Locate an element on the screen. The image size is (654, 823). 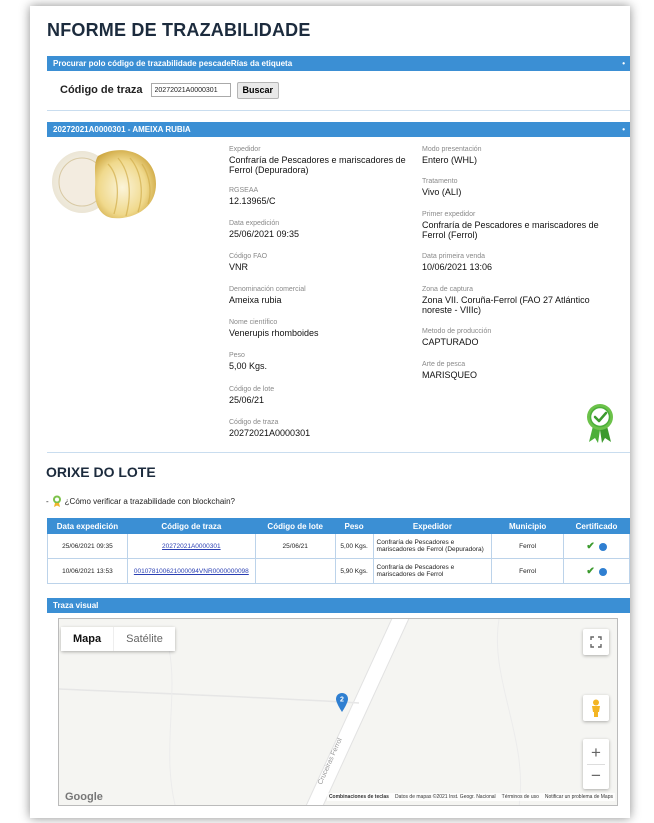
cell-date: 25/06/2021 09:35 is located at coordinates (87, 546).